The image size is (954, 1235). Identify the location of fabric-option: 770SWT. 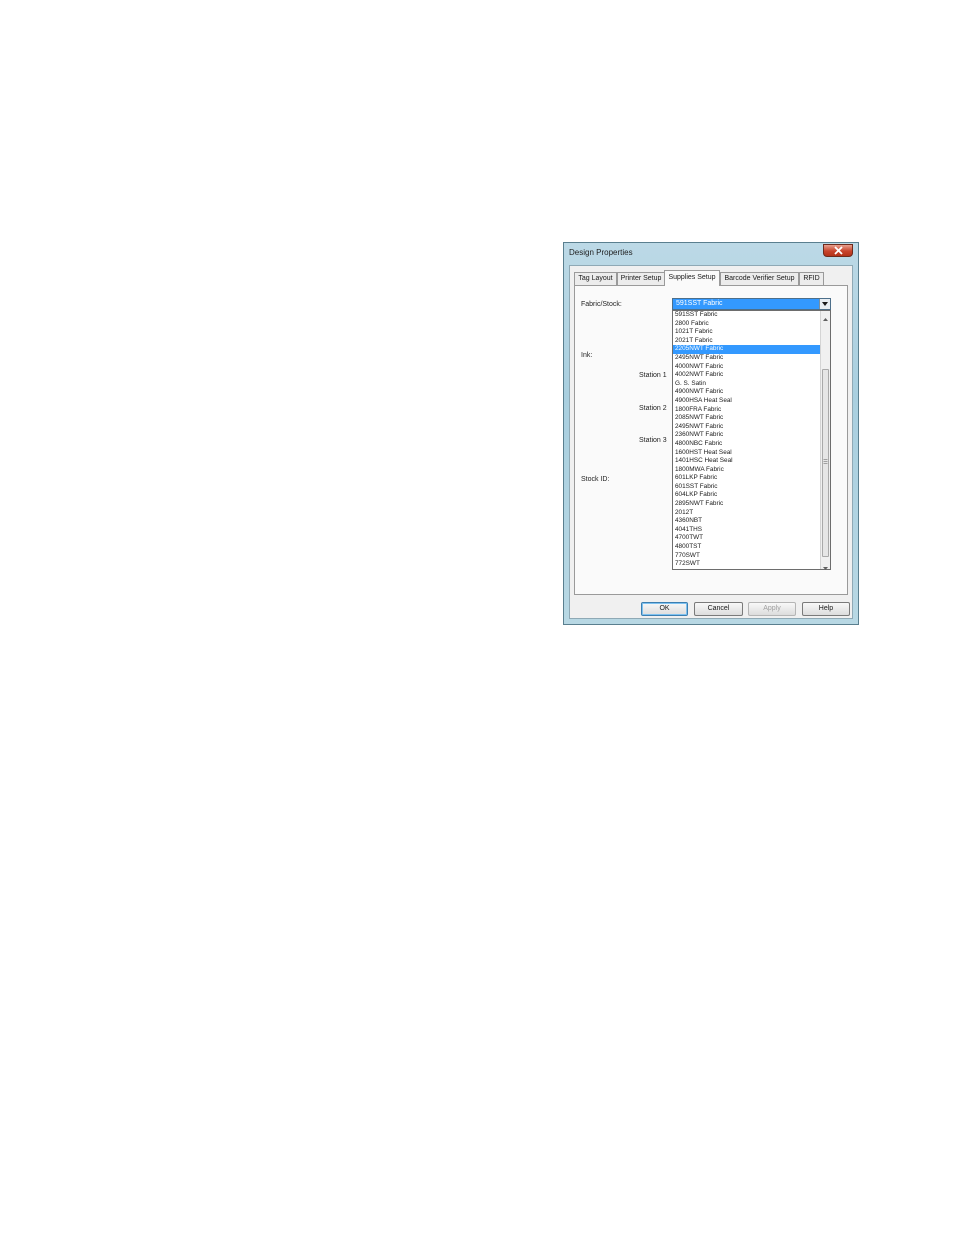
(746, 556).